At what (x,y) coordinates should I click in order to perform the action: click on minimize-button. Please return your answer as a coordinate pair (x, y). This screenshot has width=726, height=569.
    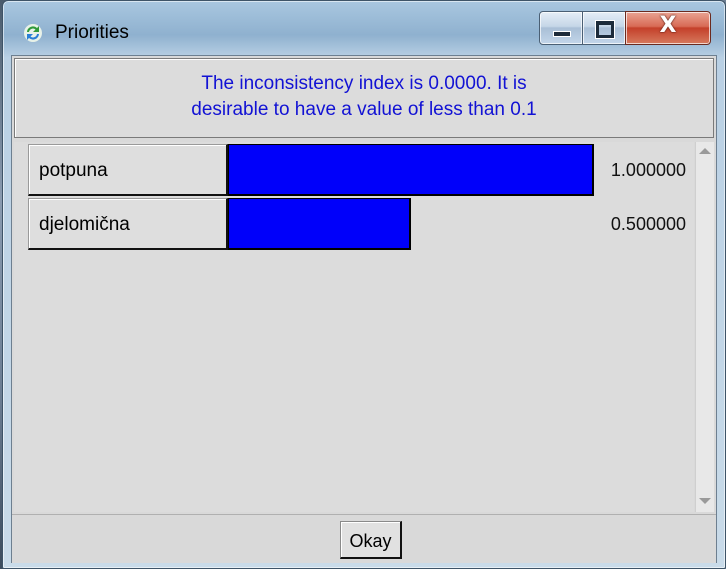
    Looking at the image, I should click on (561, 28).